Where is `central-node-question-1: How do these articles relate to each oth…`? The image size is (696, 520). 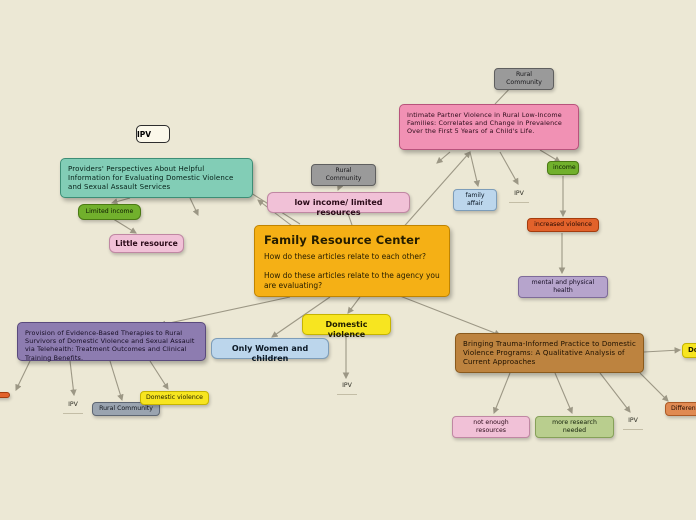
central-node-question-1: How do these articles relate to each oth… is located at coordinates (345, 256).